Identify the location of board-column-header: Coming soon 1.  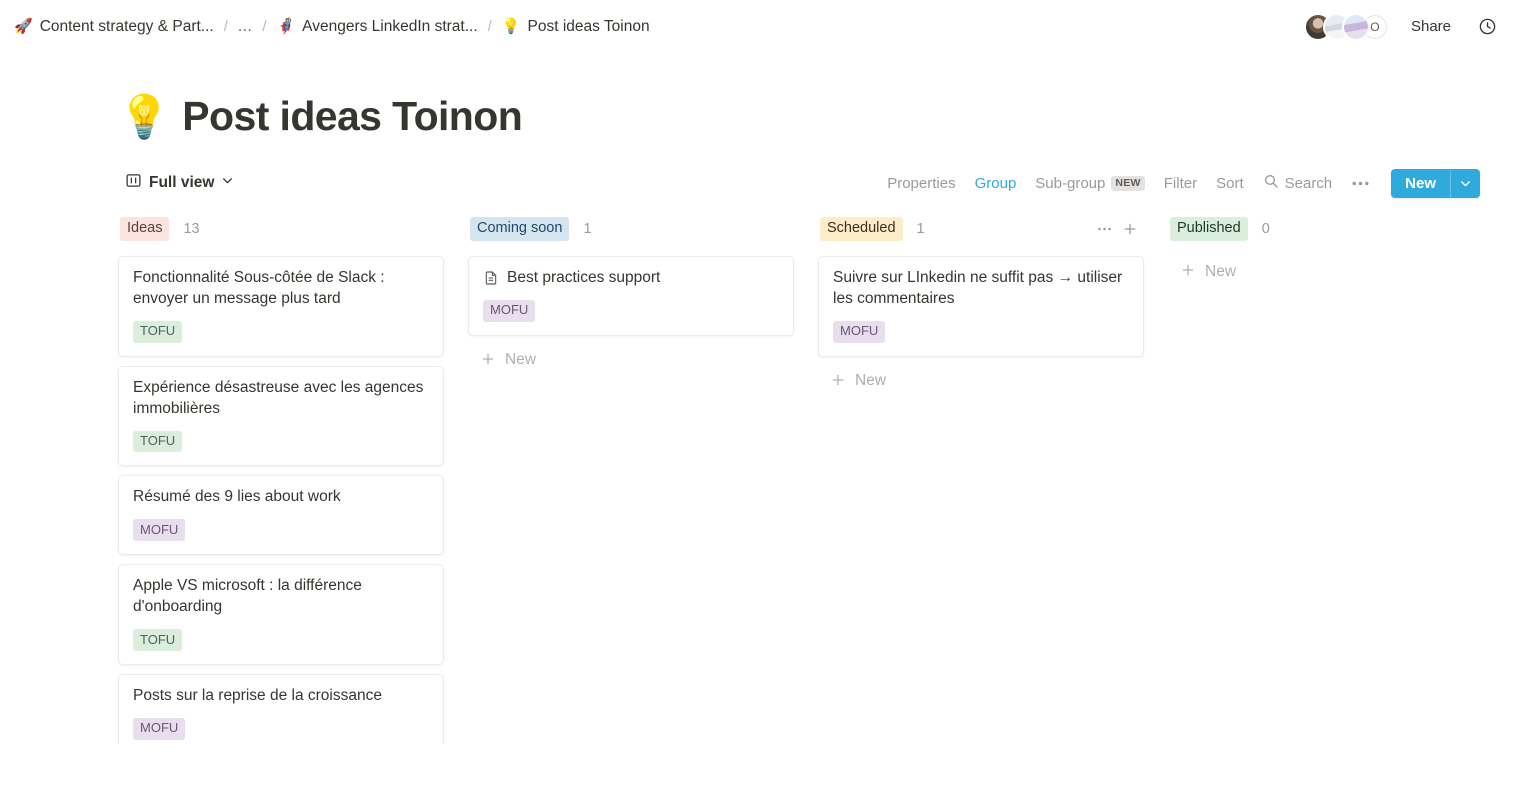
(631, 229).